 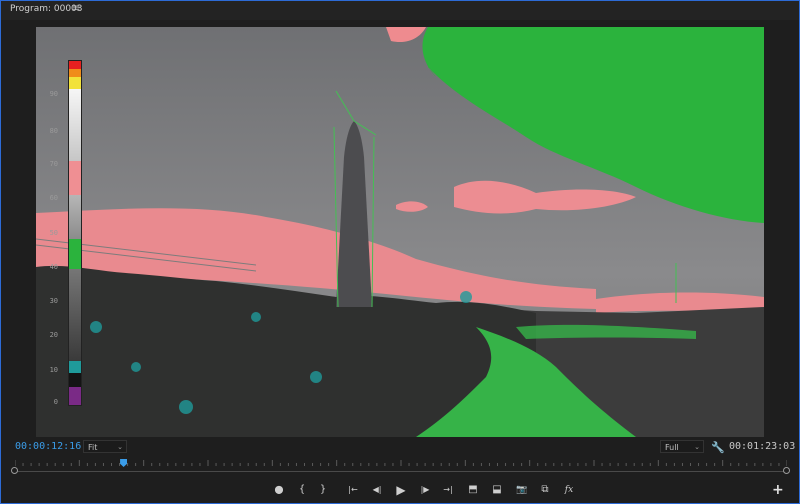 What do you see at coordinates (55, 402) in the screenshot?
I see `ire-label-0: 0` at bounding box center [55, 402].